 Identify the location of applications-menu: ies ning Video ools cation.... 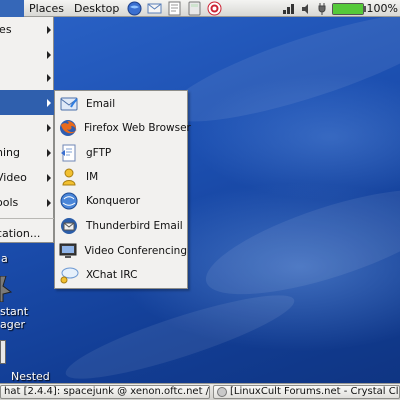
(27, 130).